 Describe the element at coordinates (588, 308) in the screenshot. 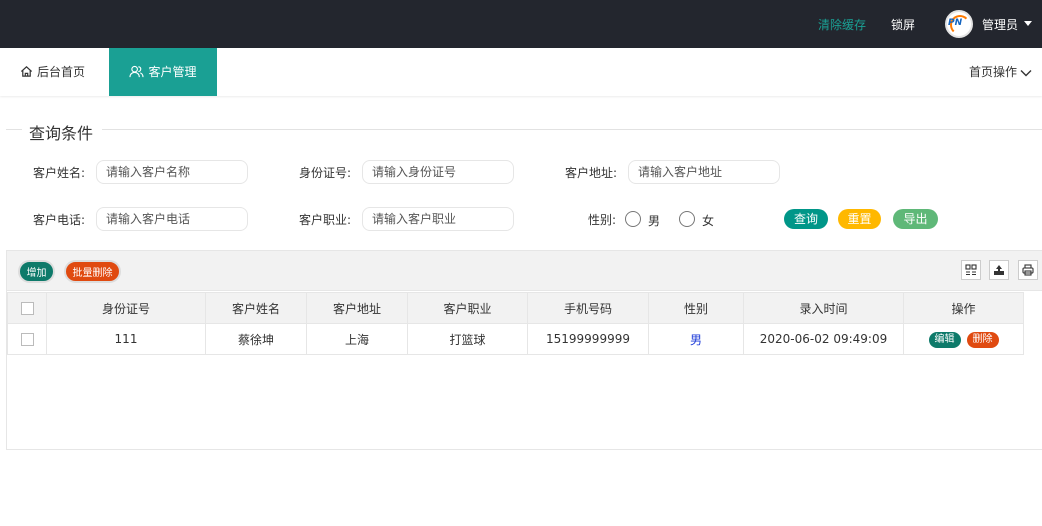

I see `col-phone: 手机号码` at that location.